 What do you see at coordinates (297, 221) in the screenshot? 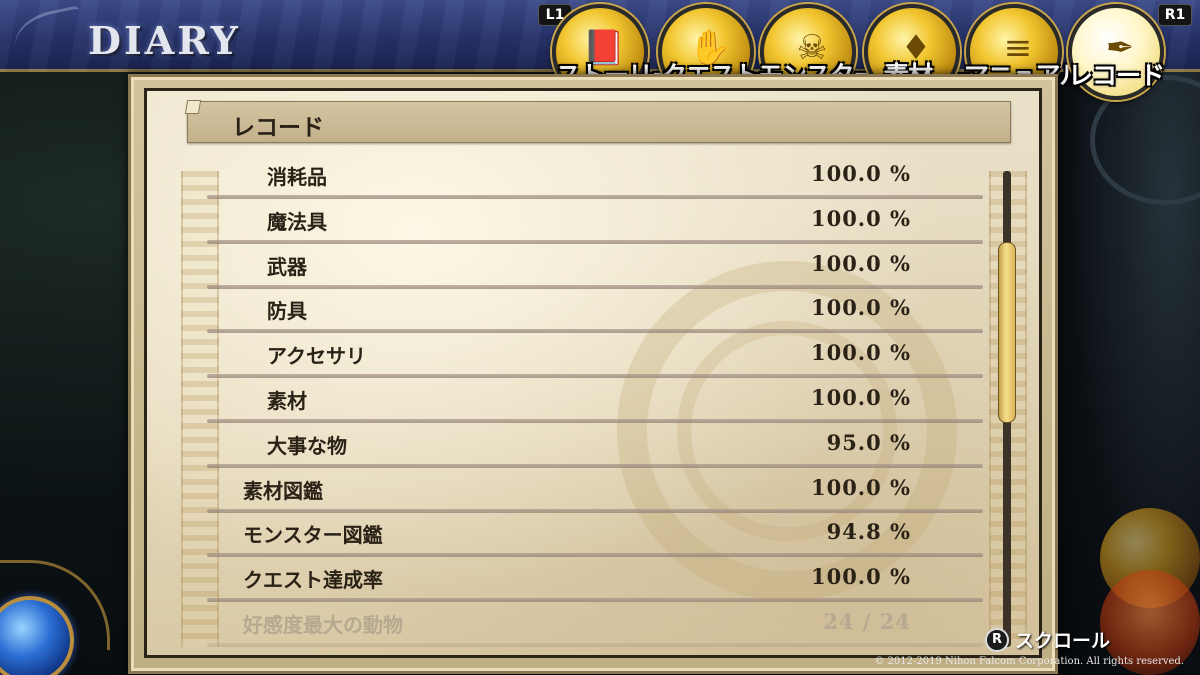
I see `record-label: 魔法具` at bounding box center [297, 221].